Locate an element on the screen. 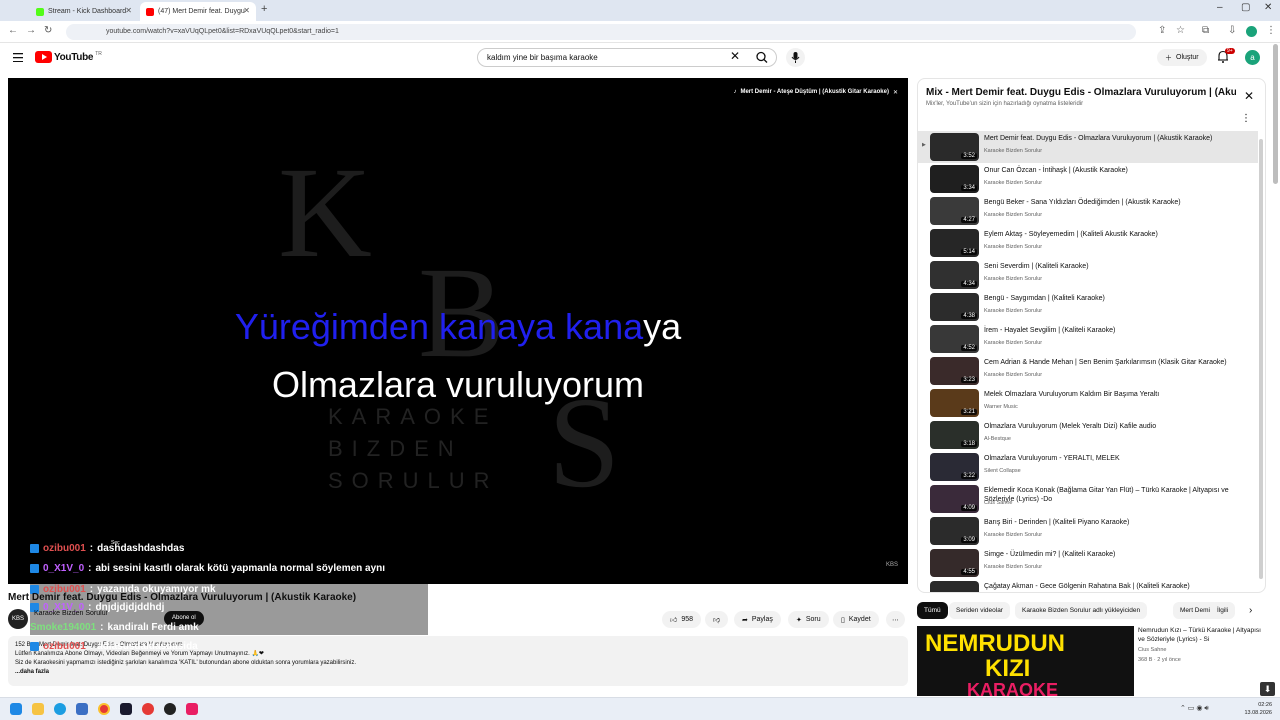 This screenshot has height=720, width=1280. playlist-item-thumbnail: 3:21 is located at coordinates (954, 403).